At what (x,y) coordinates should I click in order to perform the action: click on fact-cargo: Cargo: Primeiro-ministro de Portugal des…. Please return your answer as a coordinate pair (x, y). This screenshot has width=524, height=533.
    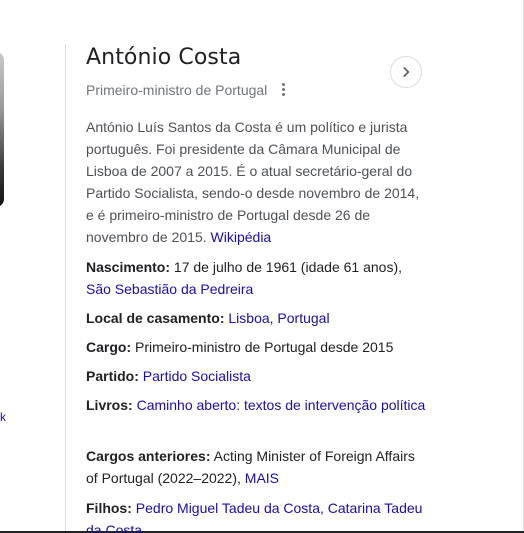
    Looking at the image, I should click on (256, 347).